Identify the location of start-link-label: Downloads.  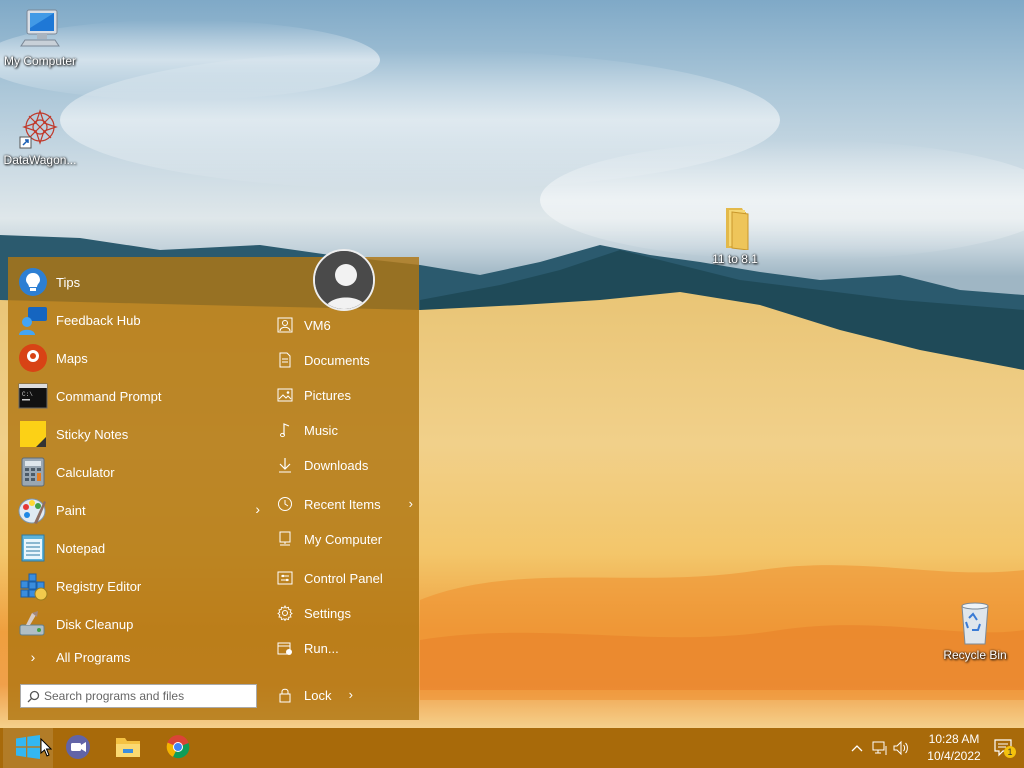
(336, 465).